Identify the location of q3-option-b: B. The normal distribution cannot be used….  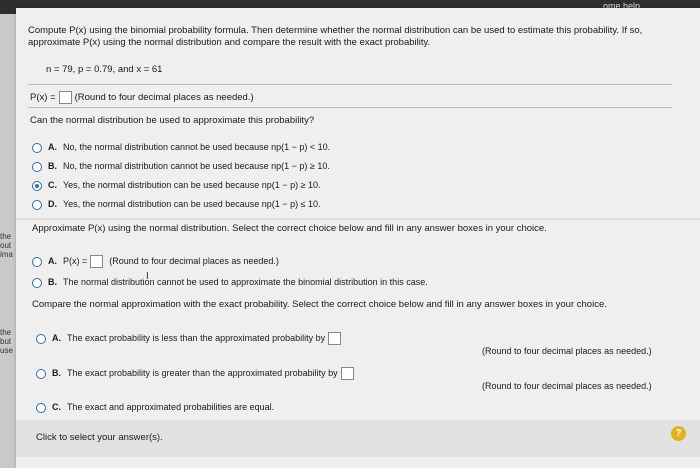
(230, 282).